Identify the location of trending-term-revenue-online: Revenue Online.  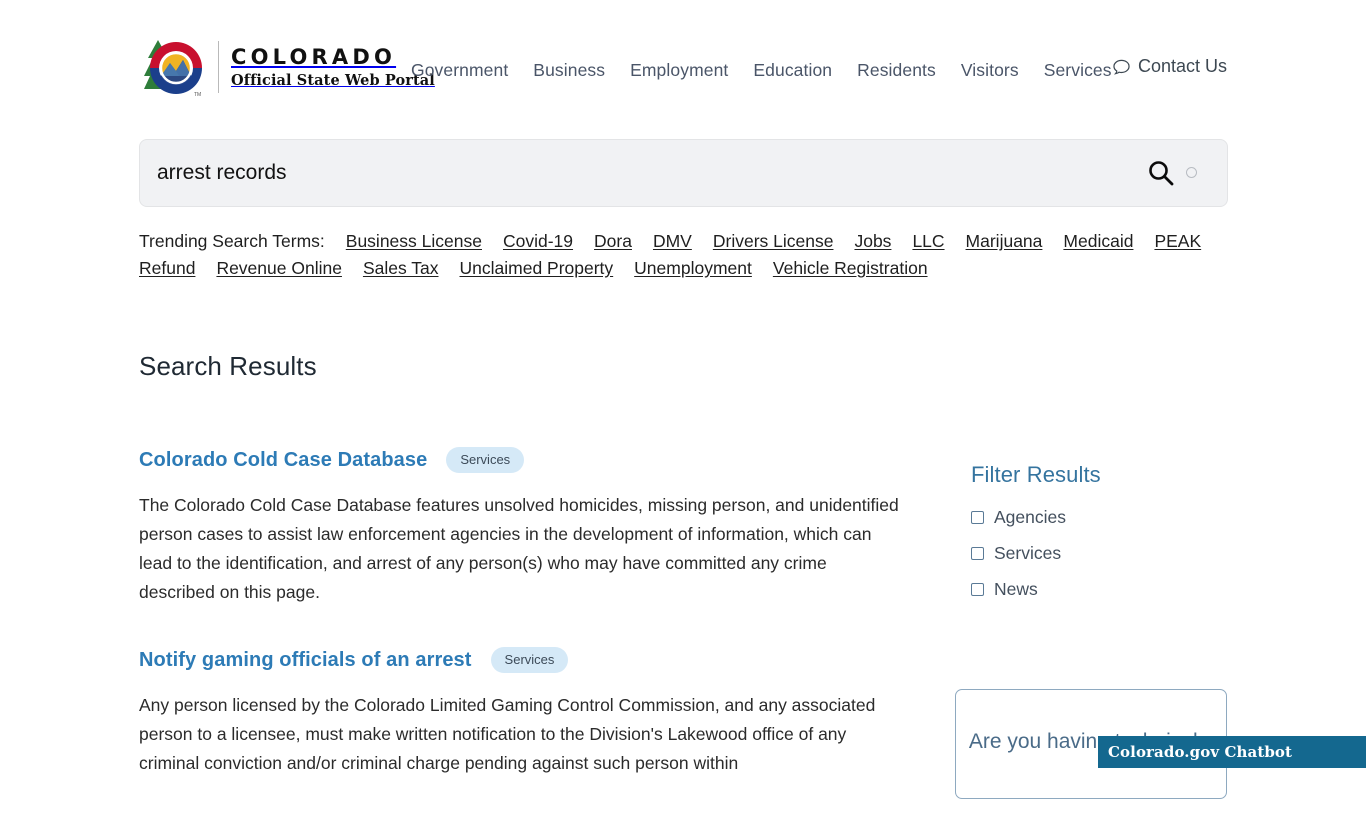
(279, 268).